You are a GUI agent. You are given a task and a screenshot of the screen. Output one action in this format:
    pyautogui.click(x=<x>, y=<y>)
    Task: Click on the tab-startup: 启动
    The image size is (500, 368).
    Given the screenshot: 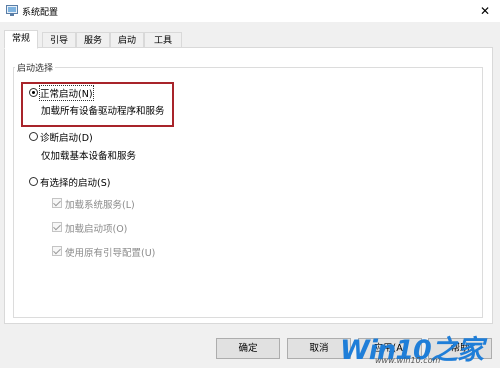 What is the action you would take?
    pyautogui.click(x=127, y=40)
    